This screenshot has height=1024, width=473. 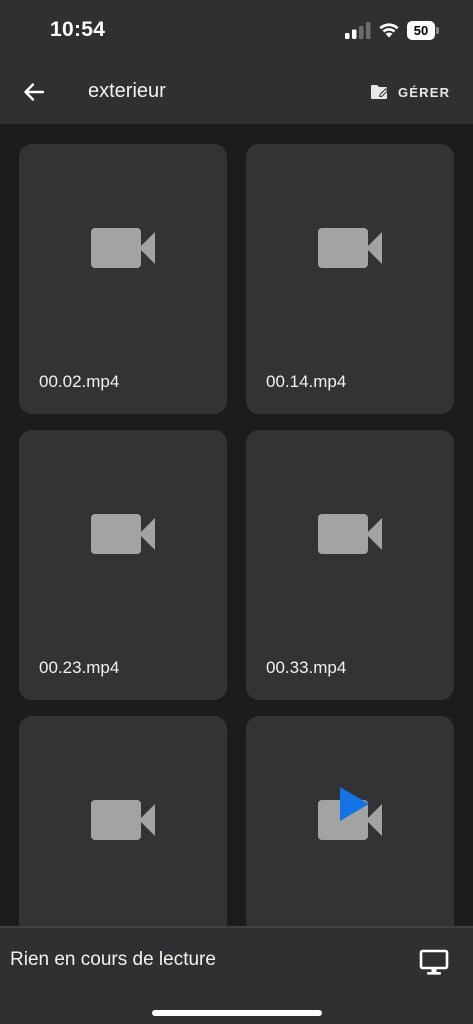 I want to click on manage-button: GÉRER, so click(x=410, y=92).